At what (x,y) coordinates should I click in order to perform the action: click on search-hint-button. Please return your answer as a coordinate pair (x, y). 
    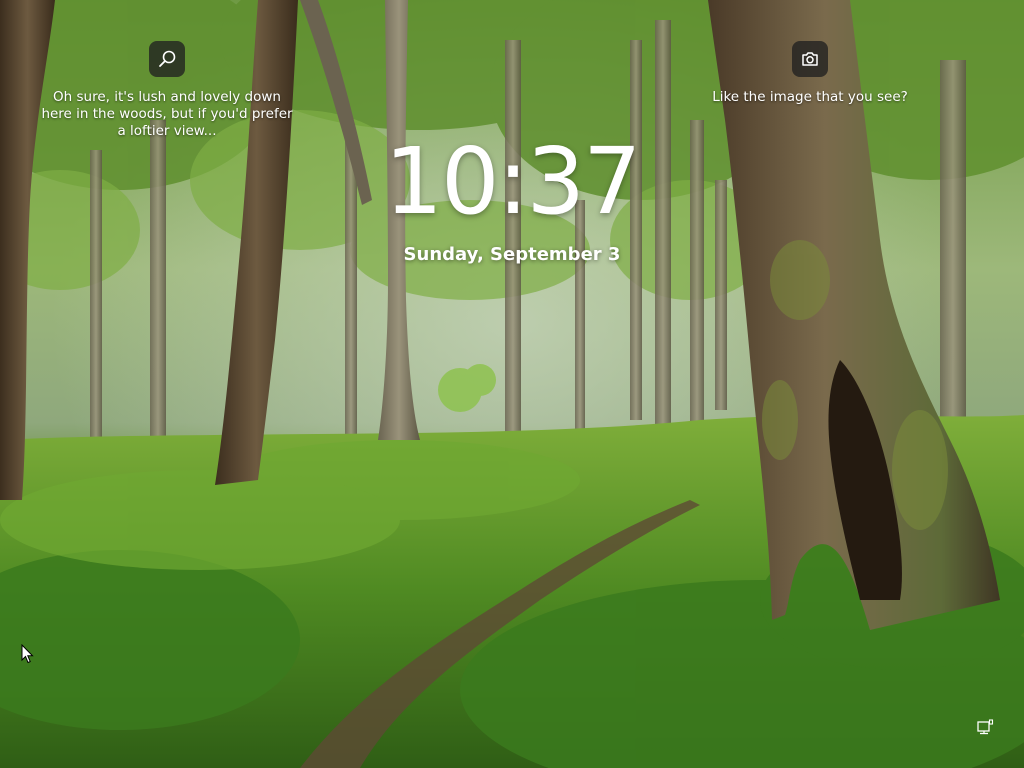
    Looking at the image, I should click on (167, 59).